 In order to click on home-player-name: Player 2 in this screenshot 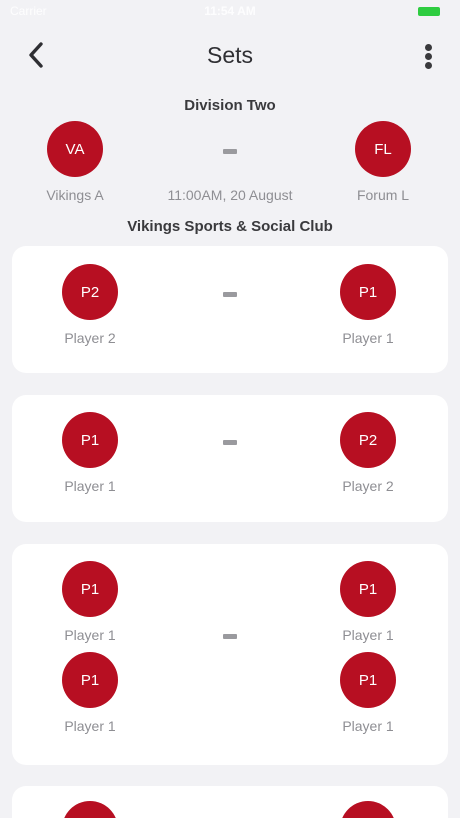, I will do `click(90, 338)`.